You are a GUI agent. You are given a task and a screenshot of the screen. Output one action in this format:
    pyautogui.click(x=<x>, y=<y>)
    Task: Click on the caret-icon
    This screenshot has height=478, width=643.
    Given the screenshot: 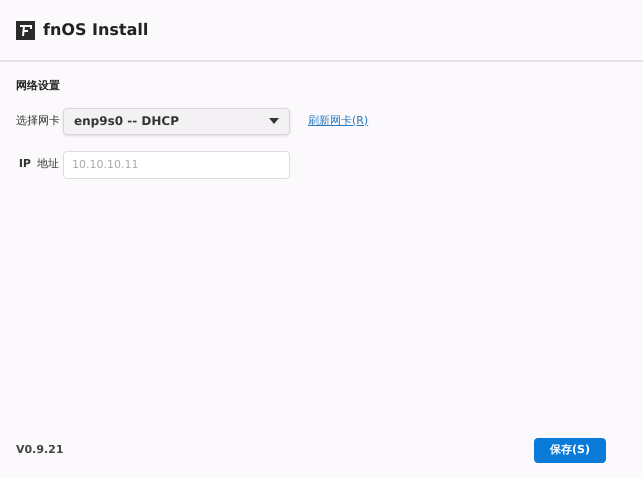 What is the action you would take?
    pyautogui.click(x=274, y=121)
    